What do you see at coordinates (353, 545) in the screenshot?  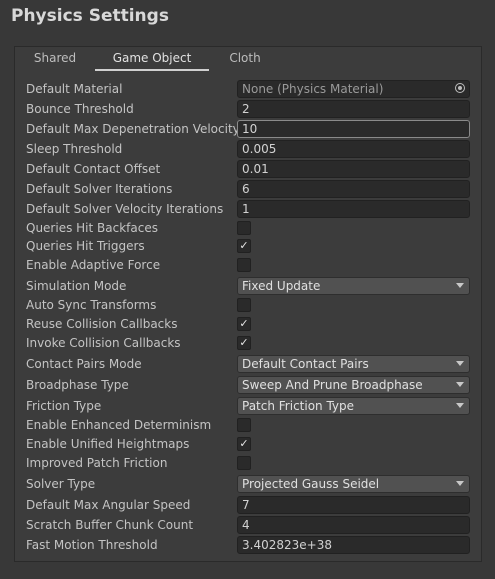 I see `fast-motion-threshold-input: 3.402823e+38` at bounding box center [353, 545].